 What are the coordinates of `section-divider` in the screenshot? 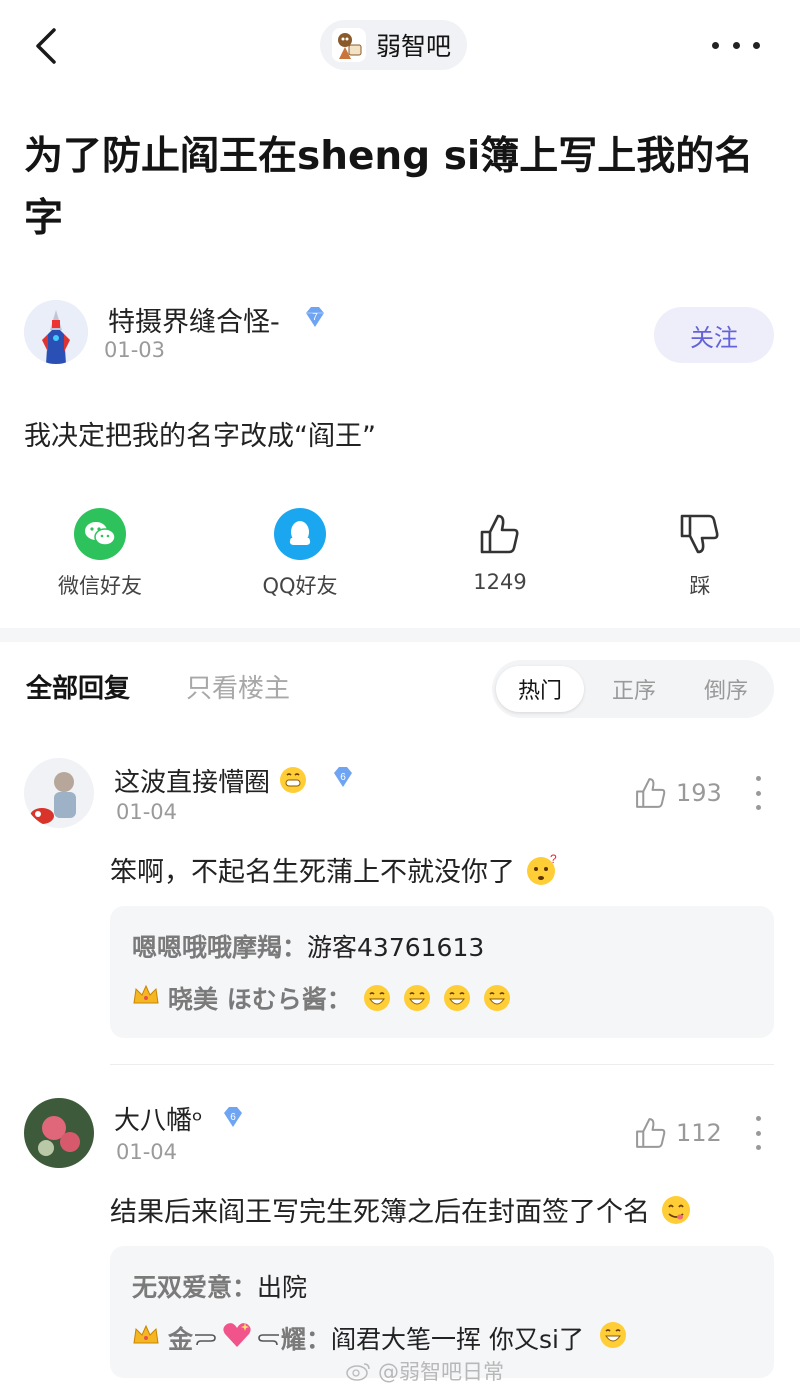 It's located at (400, 635).